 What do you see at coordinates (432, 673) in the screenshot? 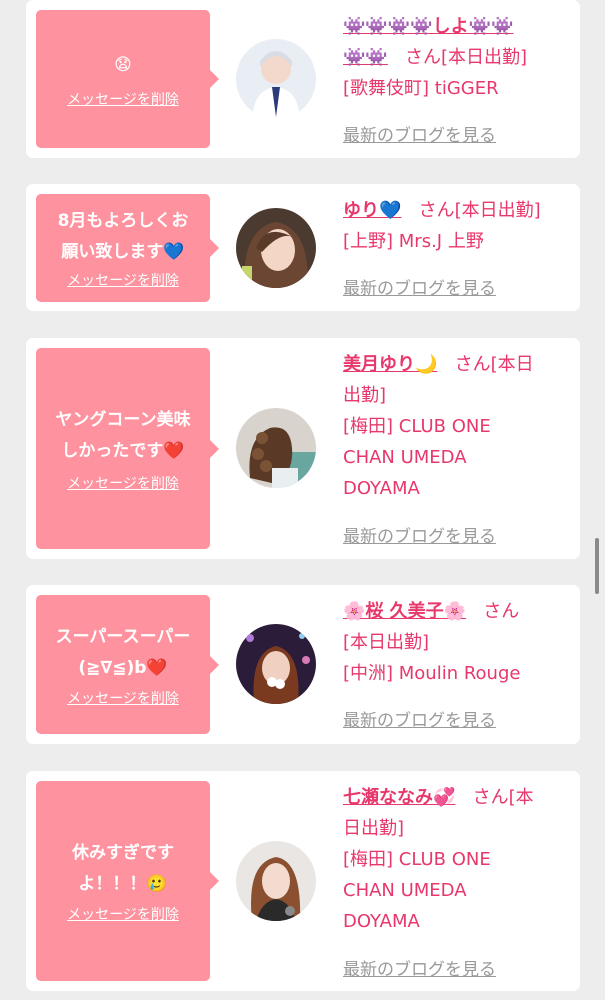
I see `shop-name: [中洲] Moulin Rouge` at bounding box center [432, 673].